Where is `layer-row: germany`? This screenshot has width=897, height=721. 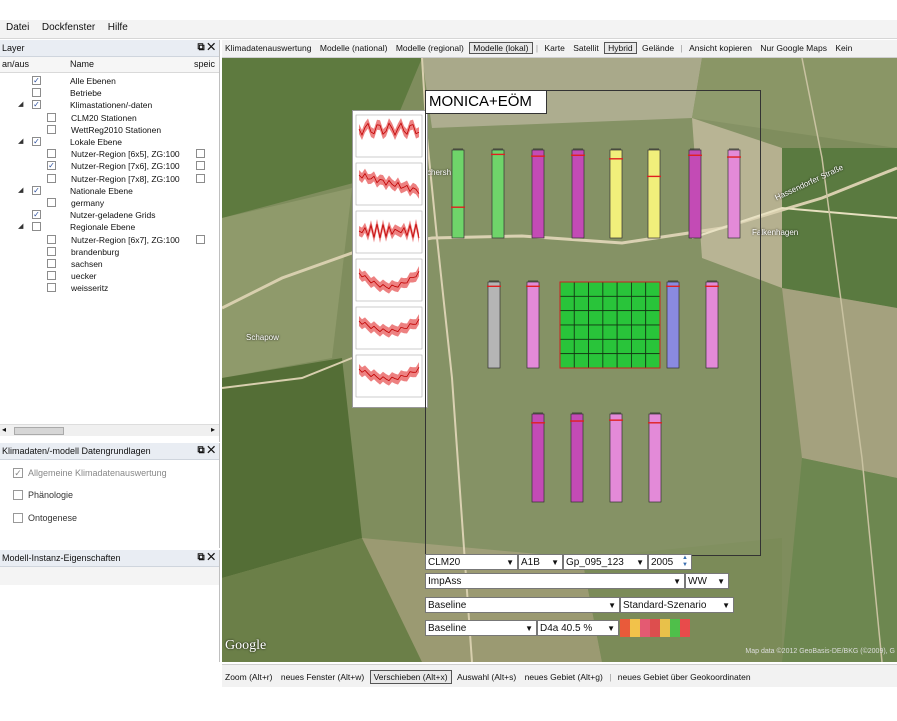 layer-row: germany is located at coordinates (109, 203).